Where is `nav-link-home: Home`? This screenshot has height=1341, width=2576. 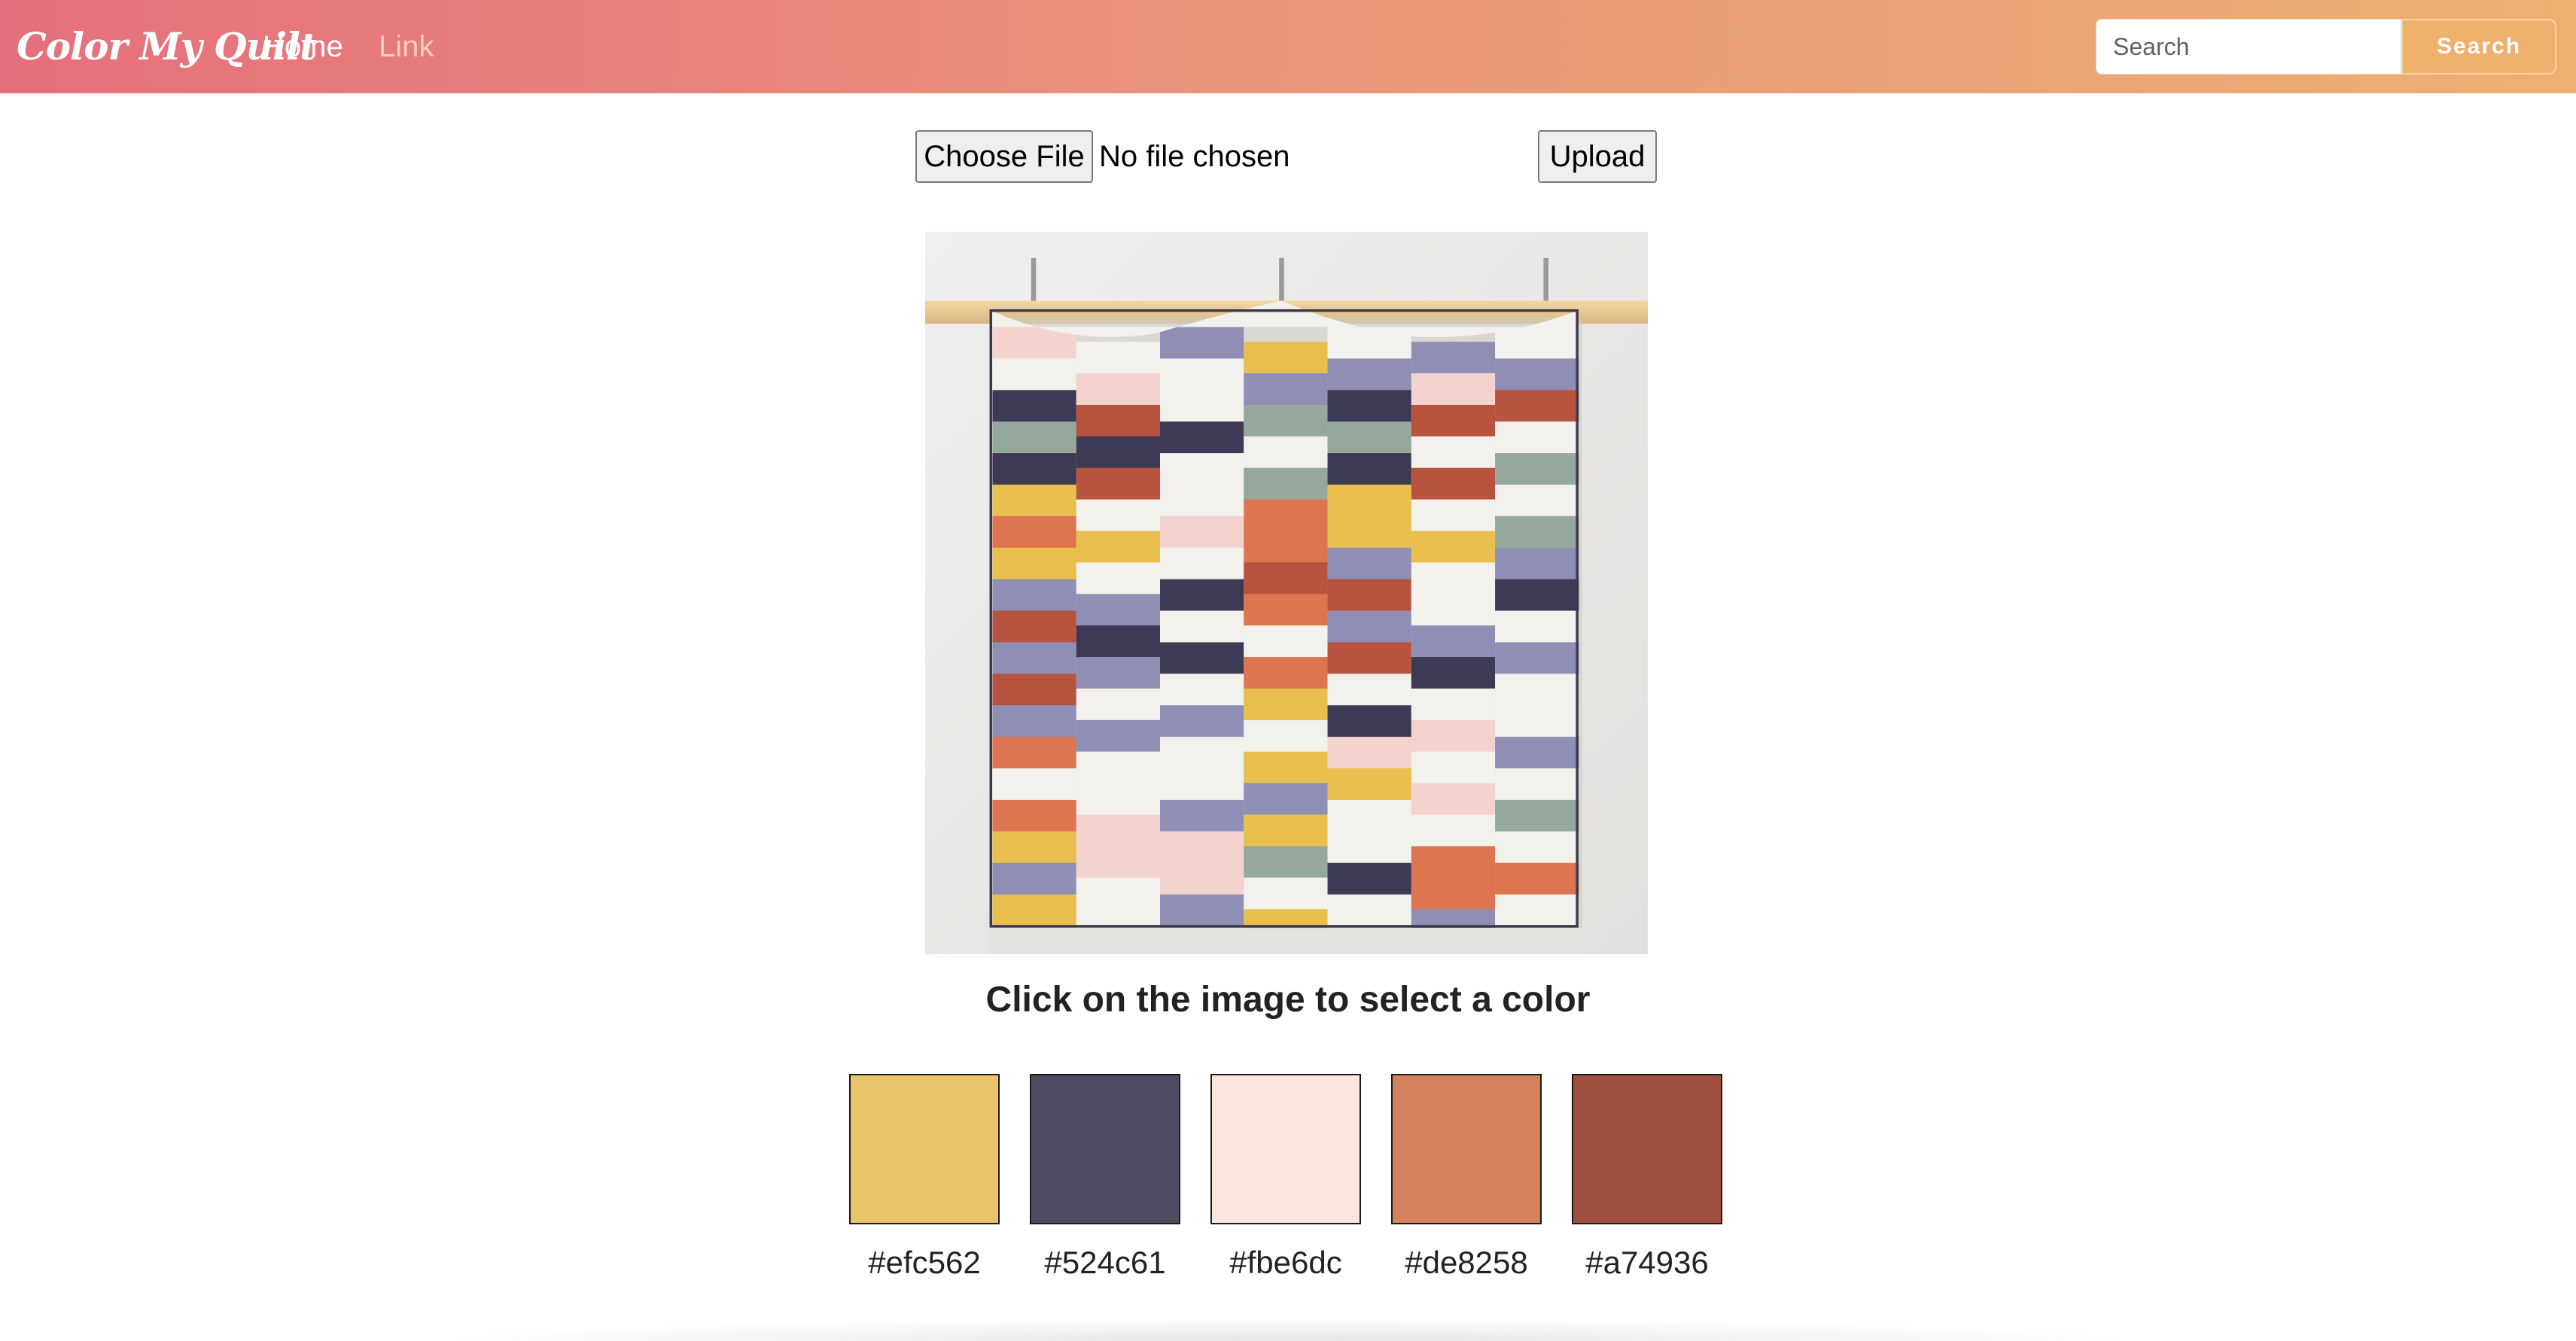
nav-link-home: Home is located at coordinates (303, 47).